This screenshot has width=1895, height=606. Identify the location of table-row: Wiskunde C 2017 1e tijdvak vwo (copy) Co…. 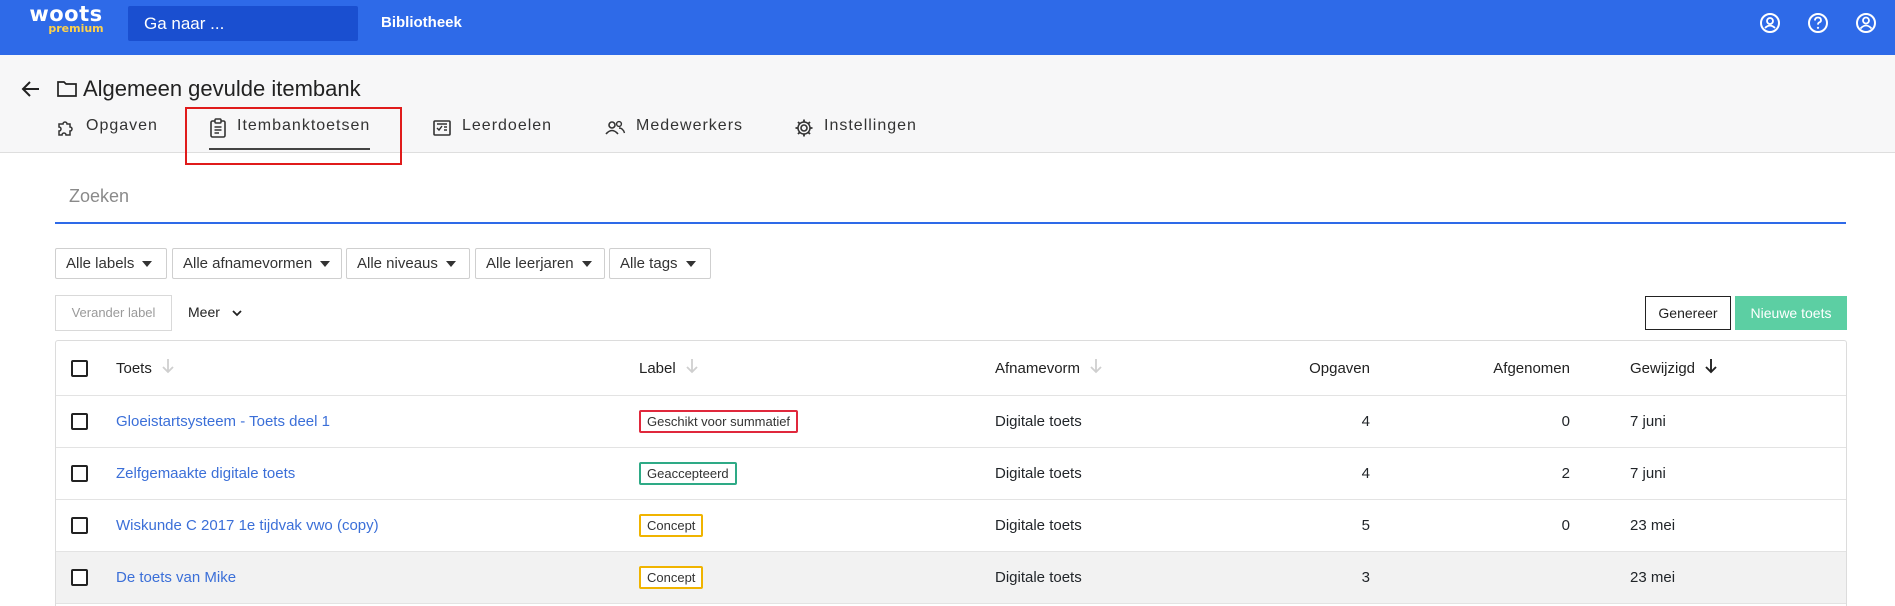
(951, 526).